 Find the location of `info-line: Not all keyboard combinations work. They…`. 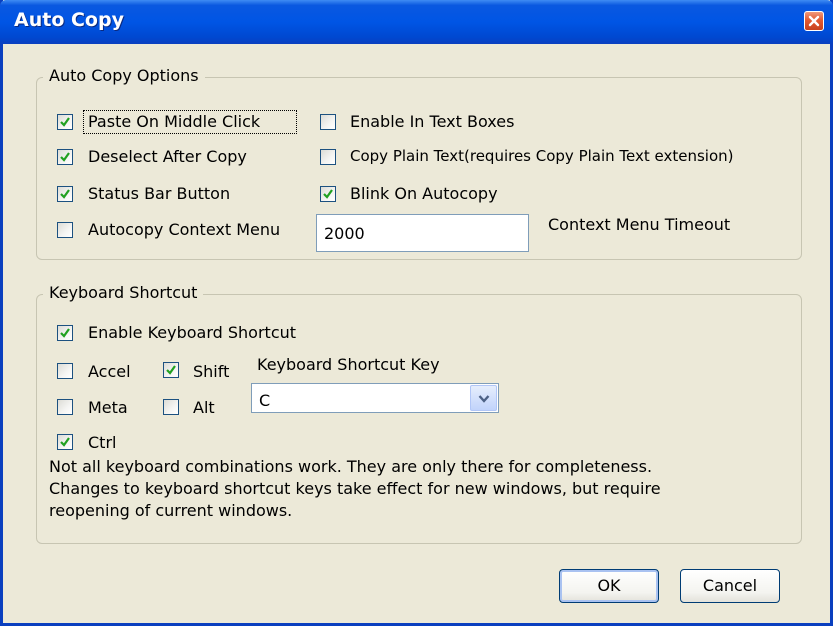

info-line: Not all keyboard combinations work. They… is located at coordinates (351, 466).